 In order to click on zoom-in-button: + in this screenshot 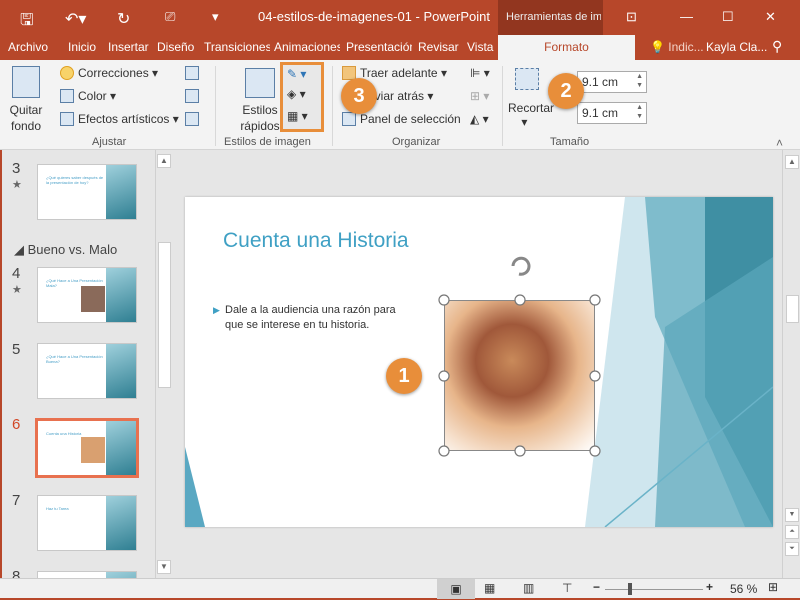, I will do `click(709, 587)`.